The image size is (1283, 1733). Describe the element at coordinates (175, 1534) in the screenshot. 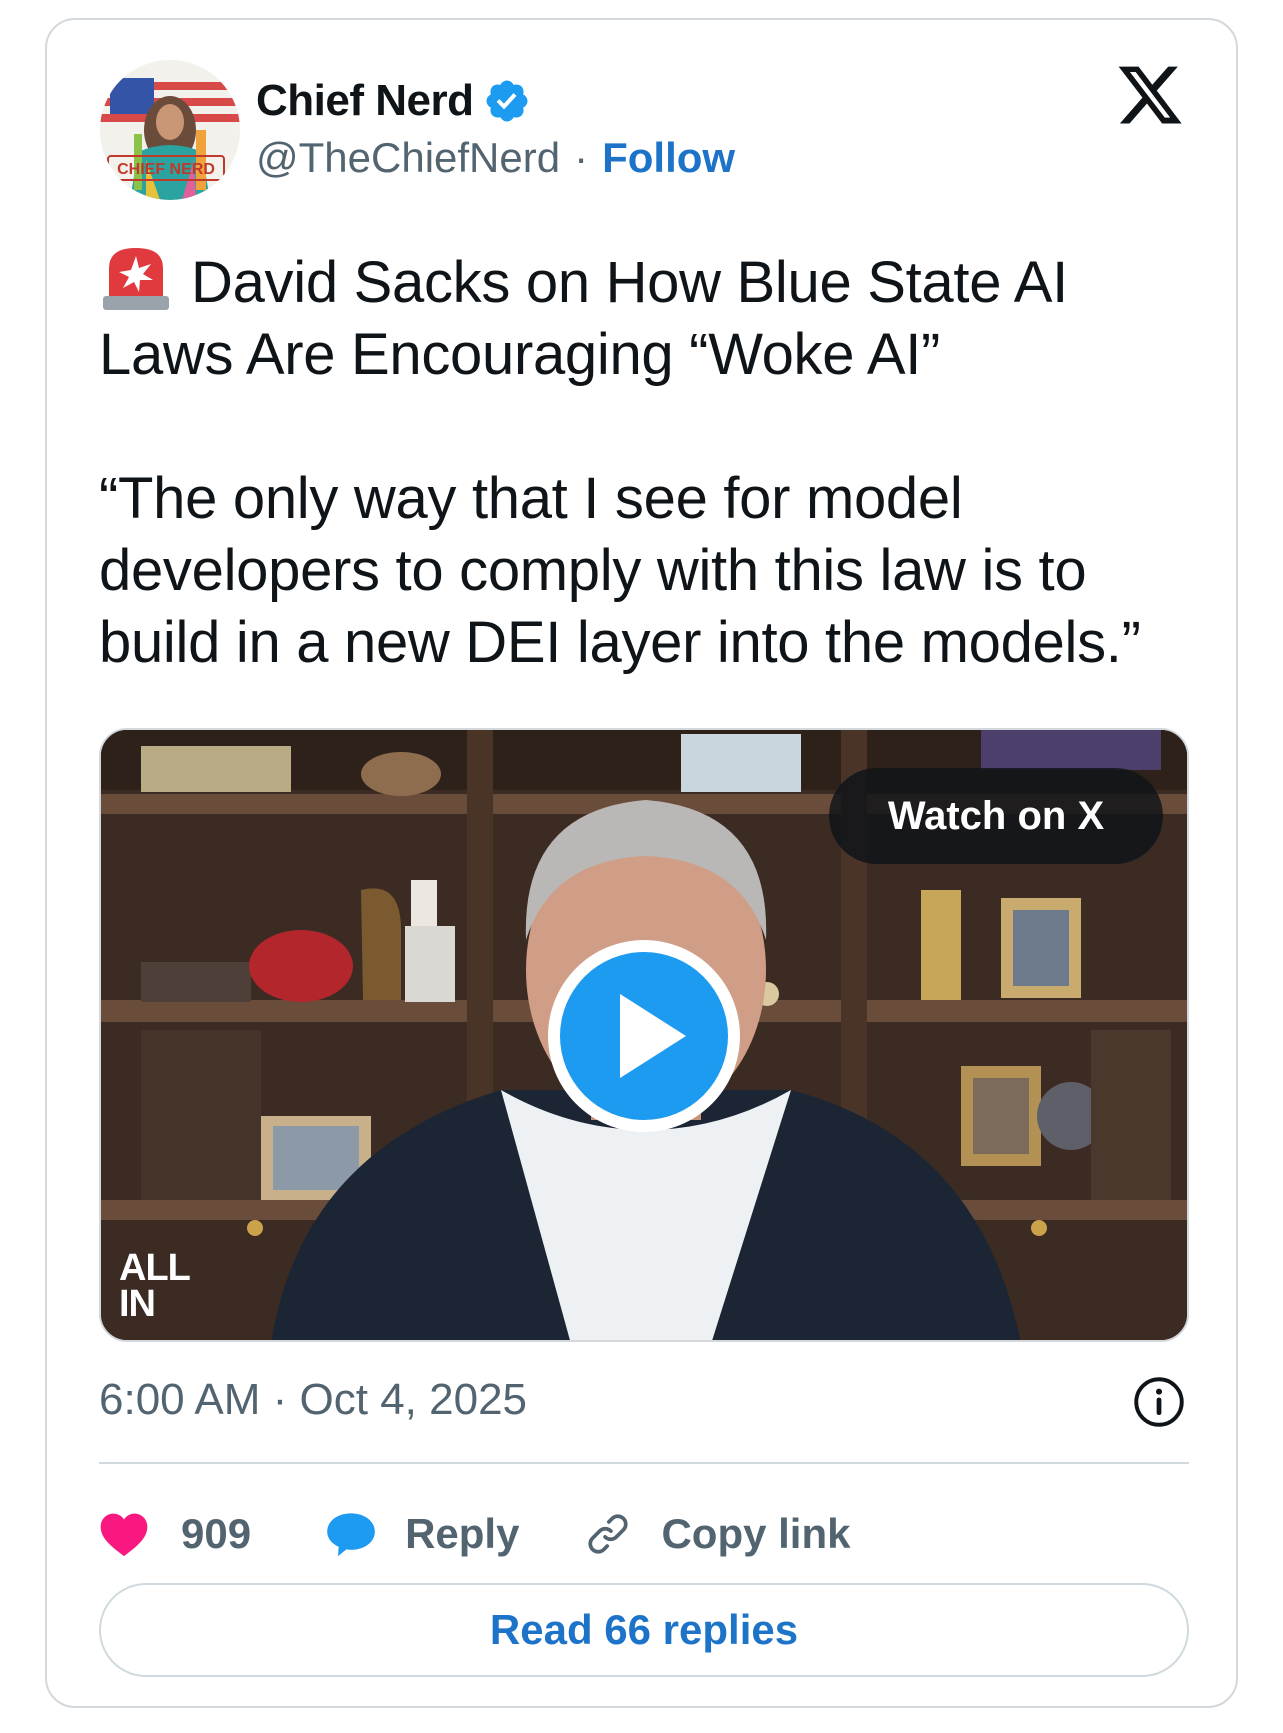

I see `like-button: 909` at that location.